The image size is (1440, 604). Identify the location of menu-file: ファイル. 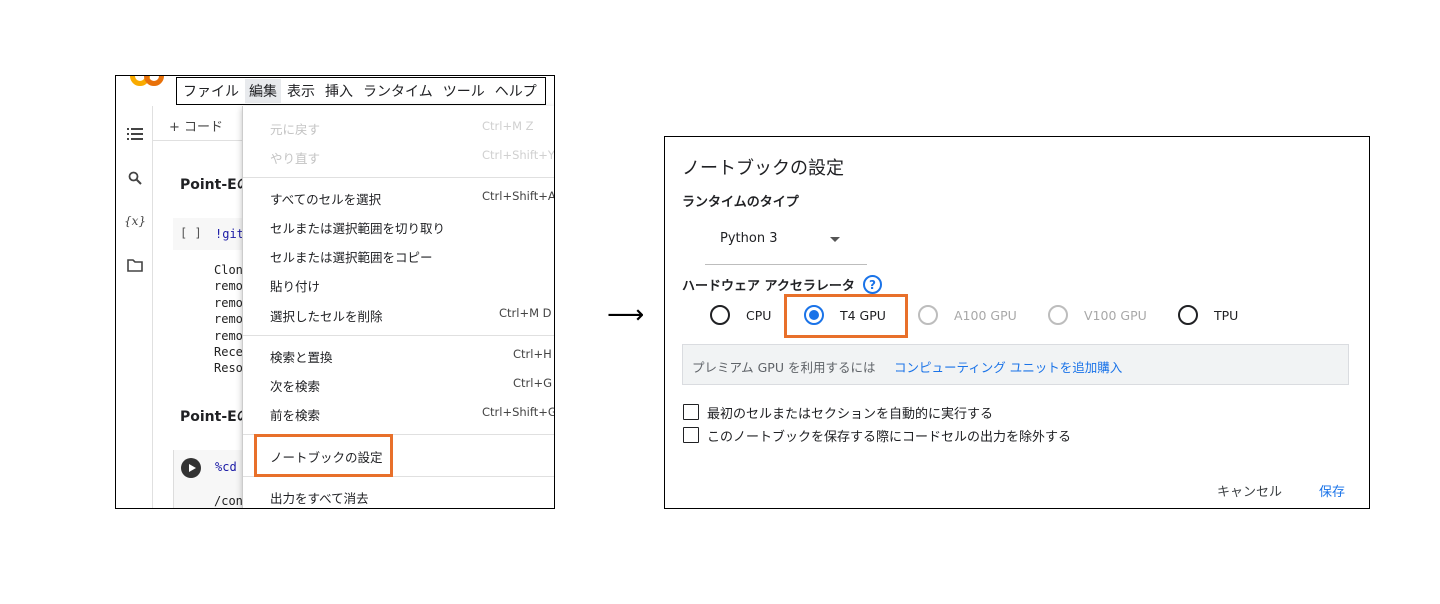
(211, 91).